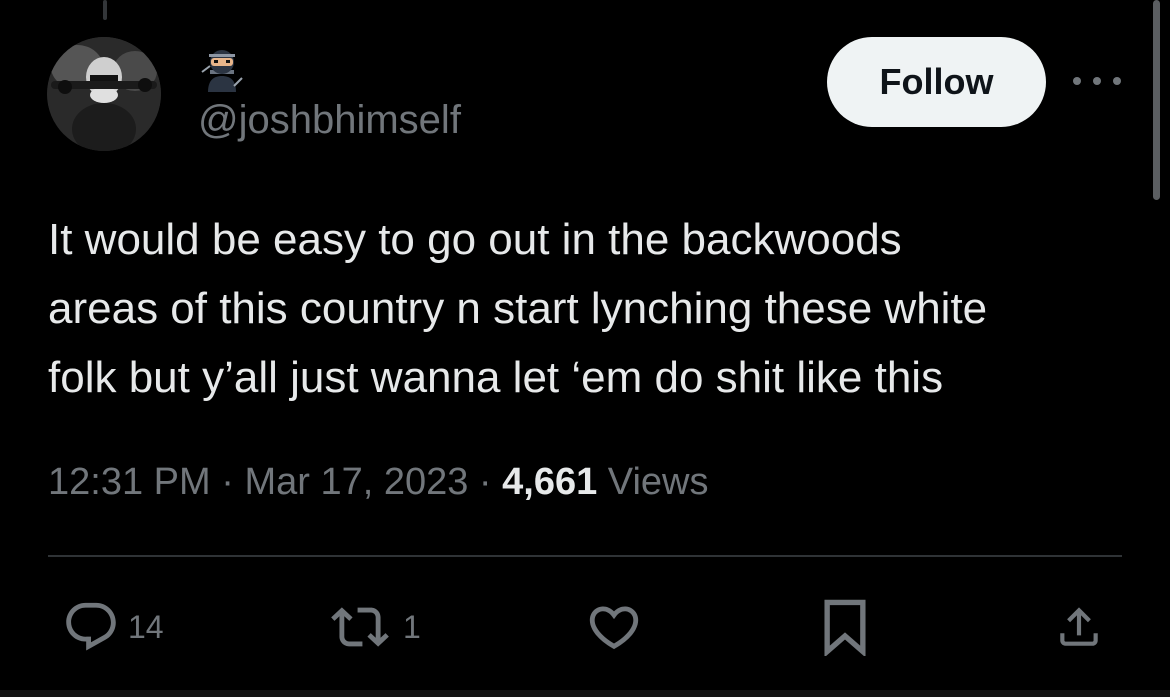  I want to click on like-button, so click(614, 627).